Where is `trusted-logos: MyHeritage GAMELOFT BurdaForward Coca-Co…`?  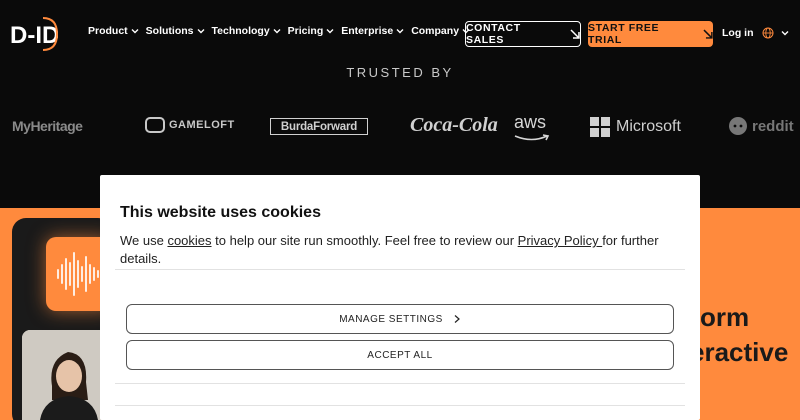 trusted-logos: MyHeritage GAMELOFT BurdaForward Coca-Co… is located at coordinates (400, 128).